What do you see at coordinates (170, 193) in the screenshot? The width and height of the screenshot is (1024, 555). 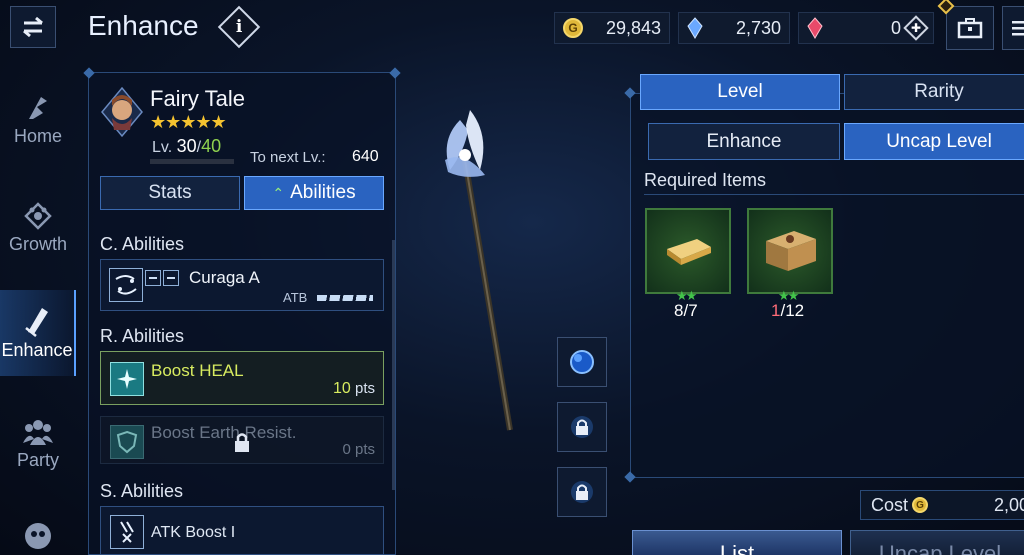 I see `tab-stats: Stats` at bounding box center [170, 193].